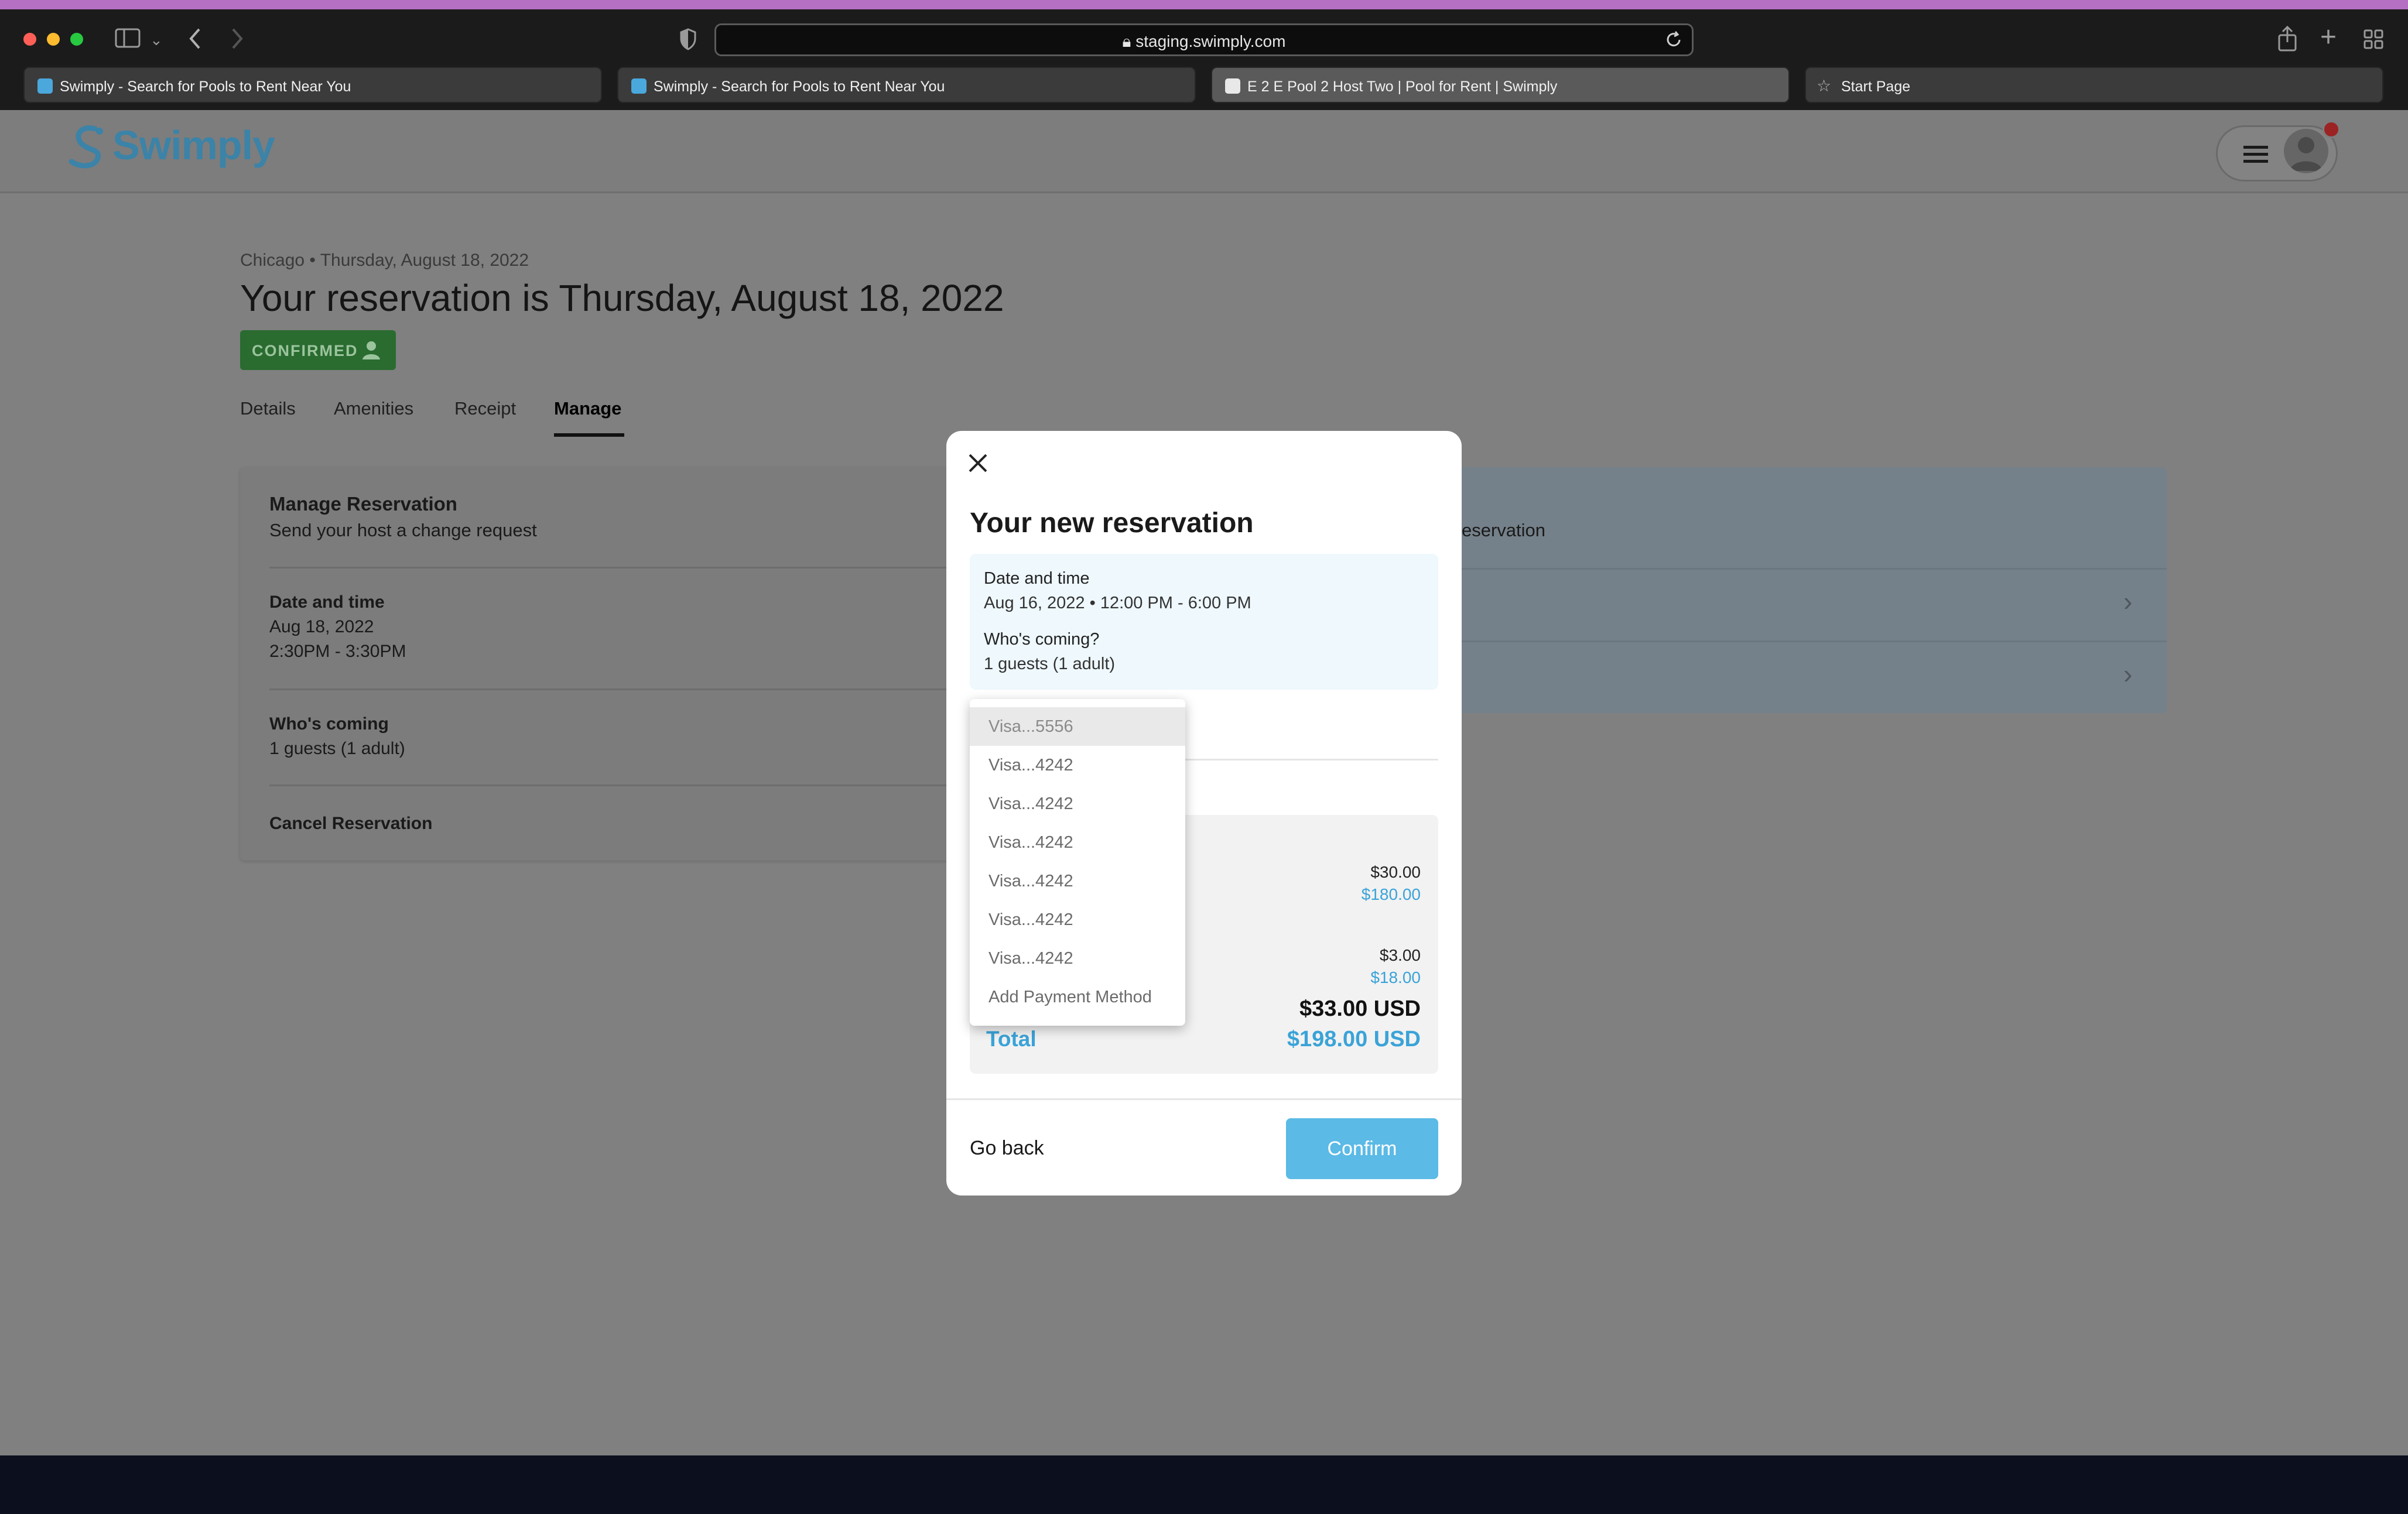 The height and width of the screenshot is (1514, 2408). What do you see at coordinates (1504, 530) in the screenshot?
I see `right-panel-subtitle: eservation` at bounding box center [1504, 530].